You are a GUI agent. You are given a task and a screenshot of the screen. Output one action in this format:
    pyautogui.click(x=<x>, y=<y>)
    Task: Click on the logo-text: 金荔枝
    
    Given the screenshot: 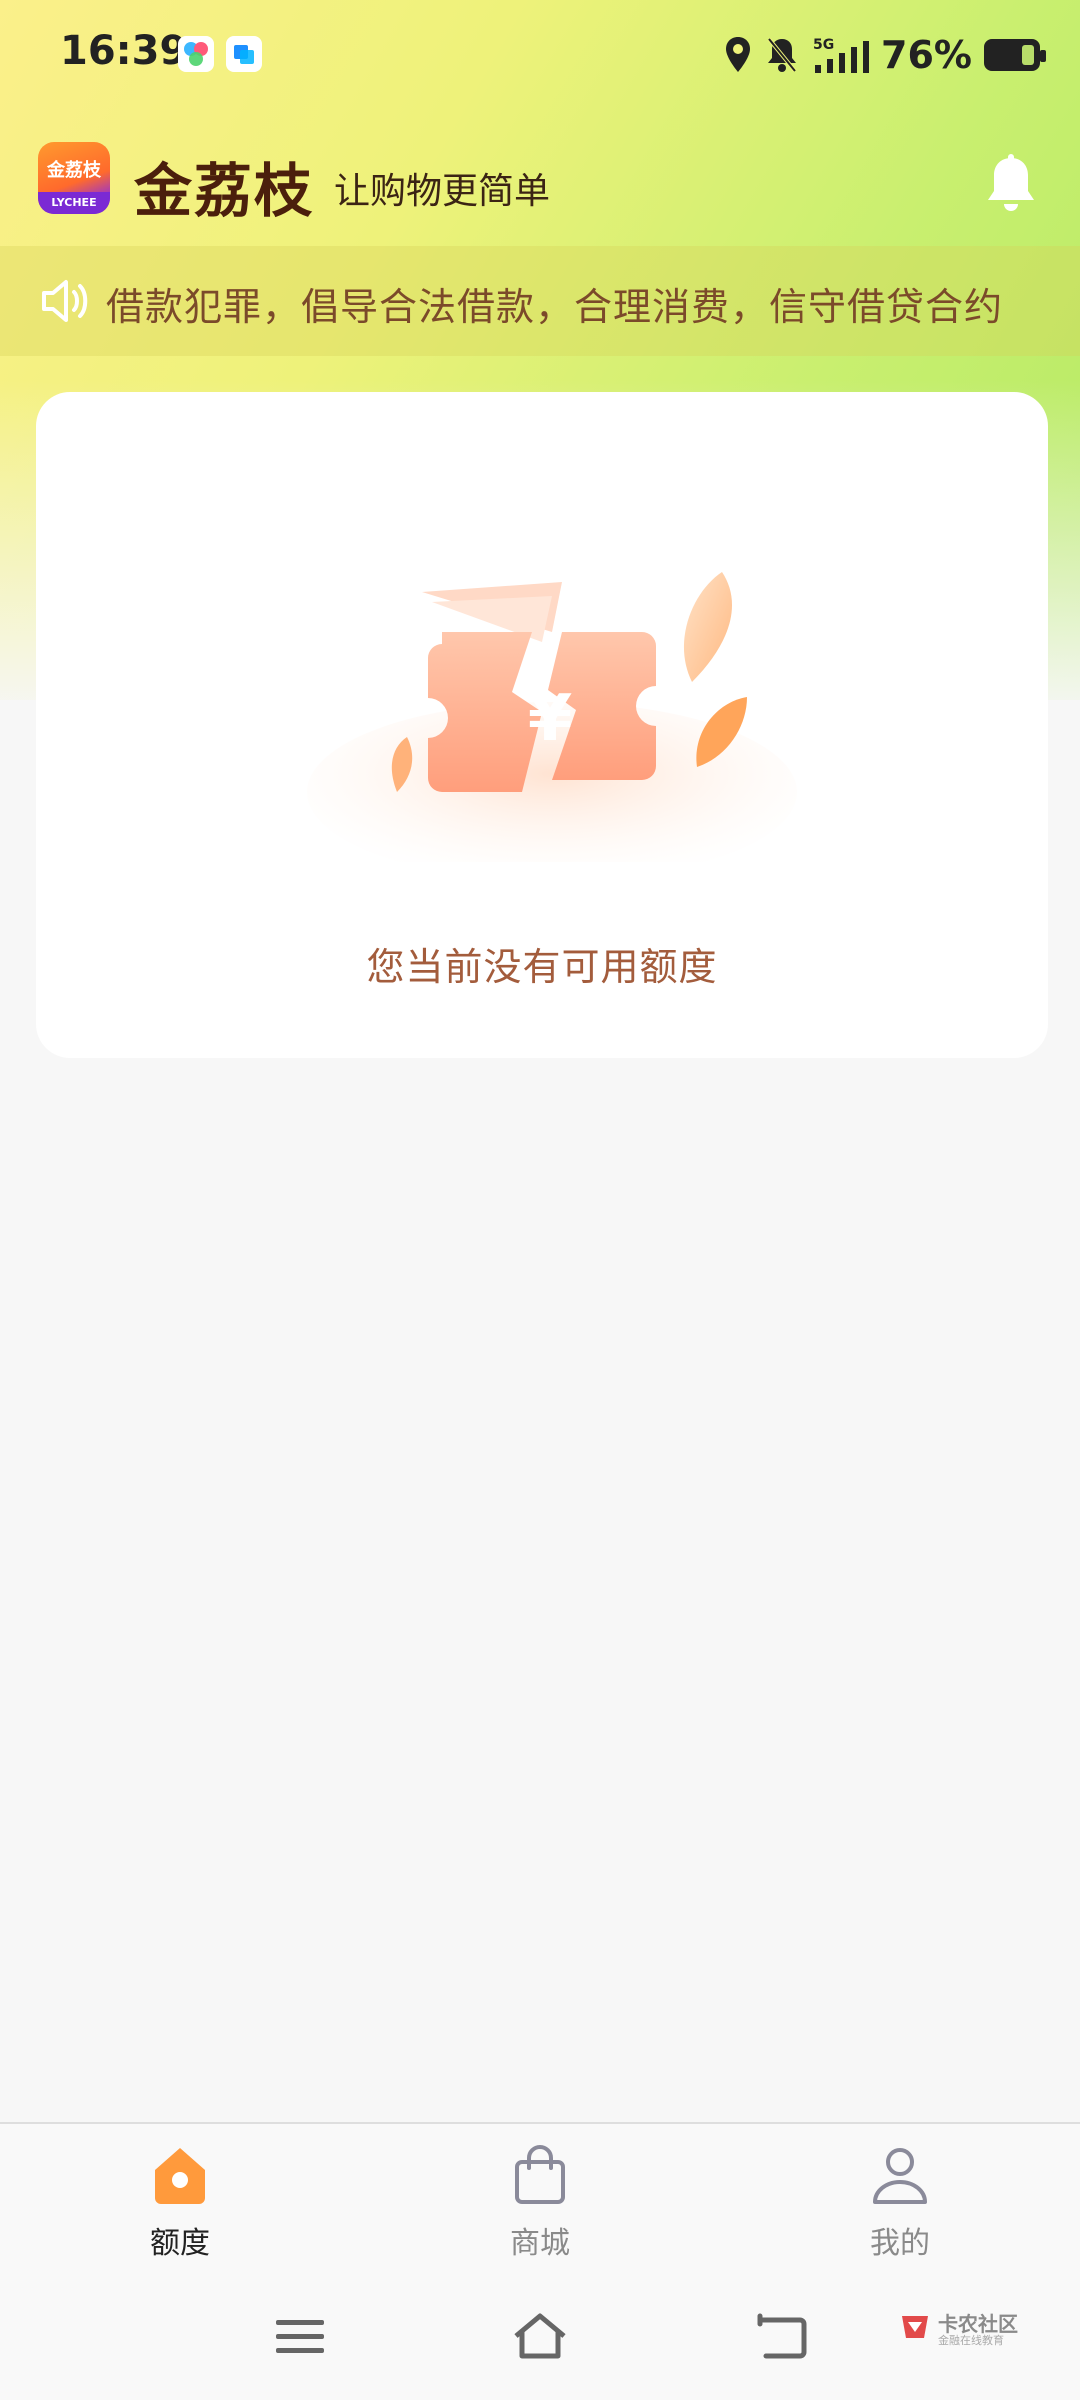 What is the action you would take?
    pyautogui.click(x=74, y=170)
    